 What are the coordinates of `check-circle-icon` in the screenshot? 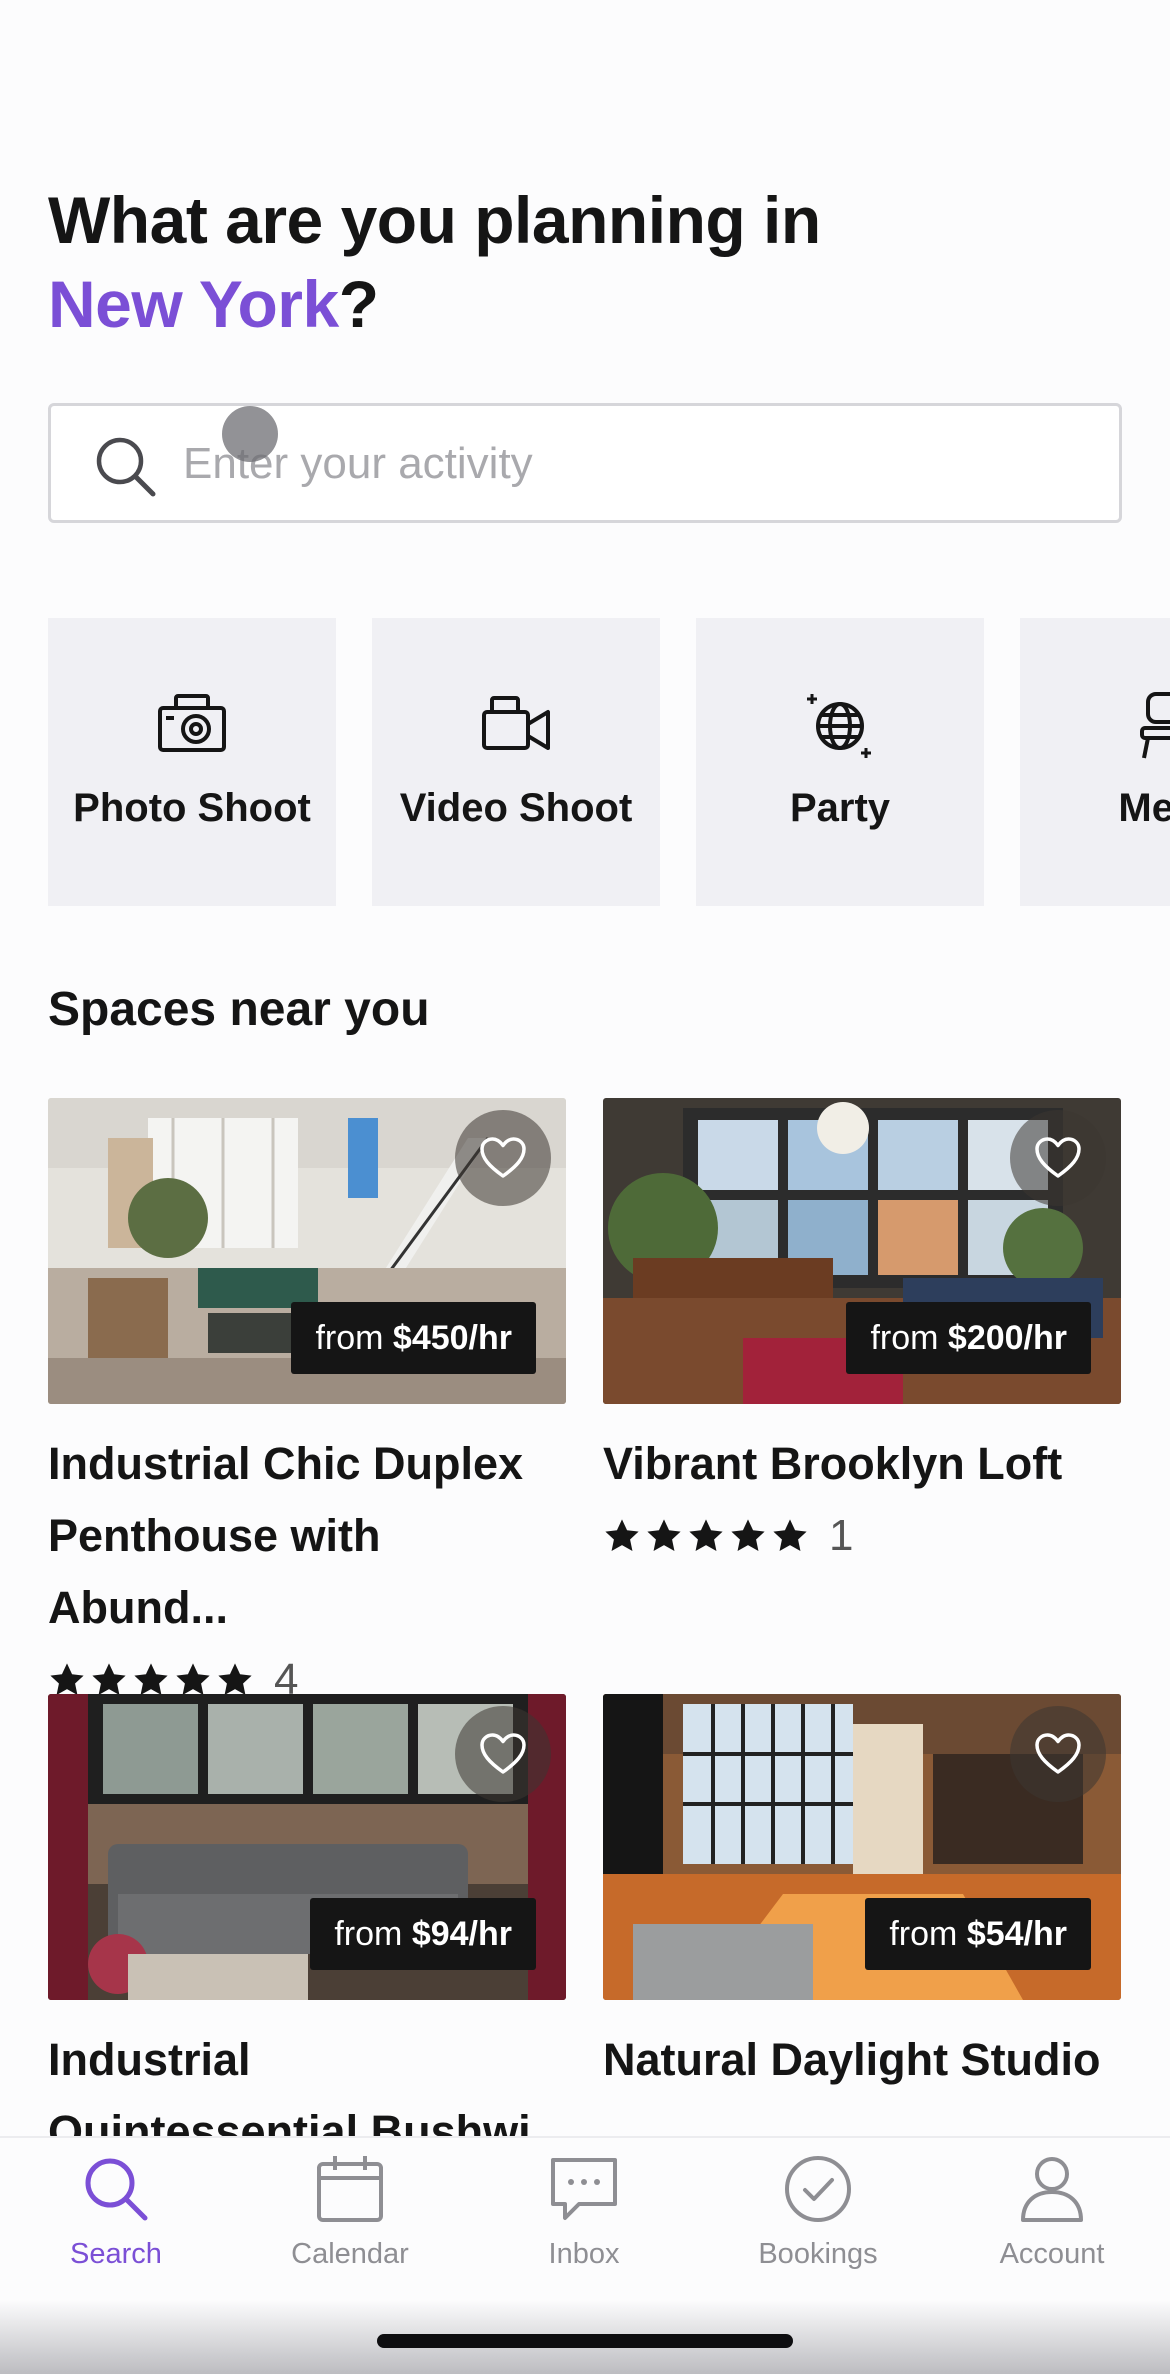 It's located at (818, 2189).